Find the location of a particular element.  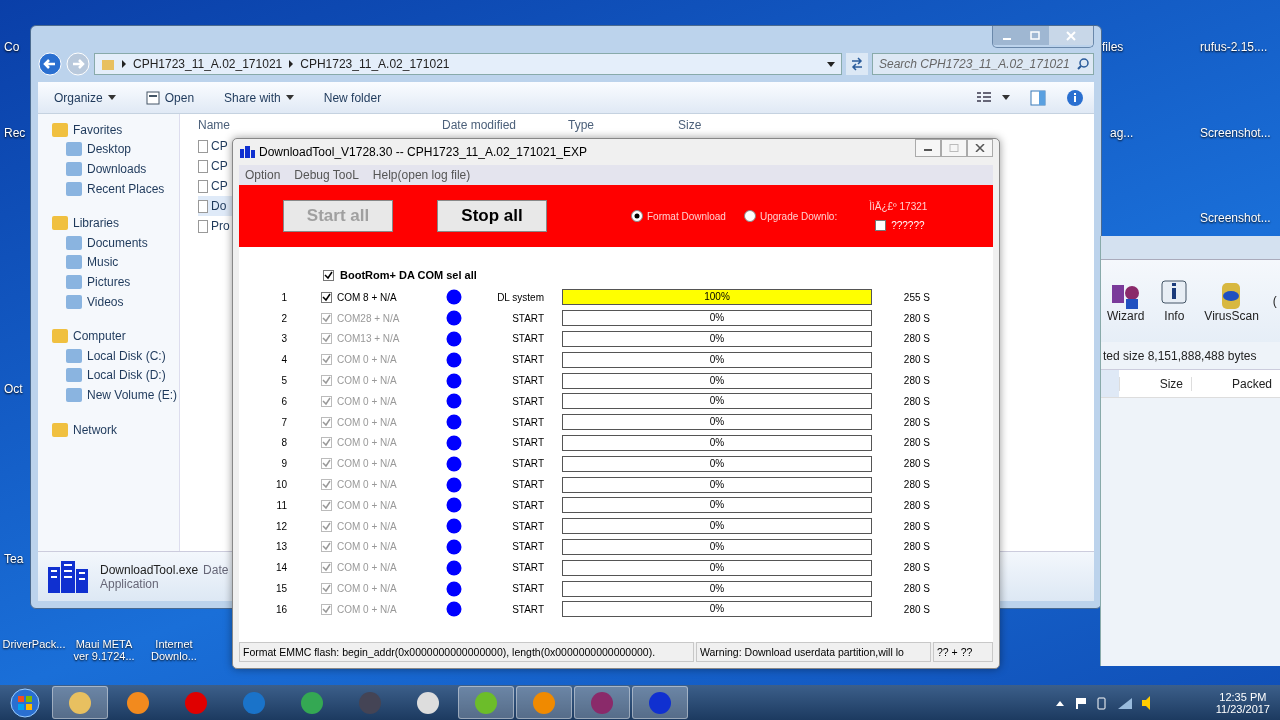

nav-item: Recent Places is located at coordinates (108, 188).